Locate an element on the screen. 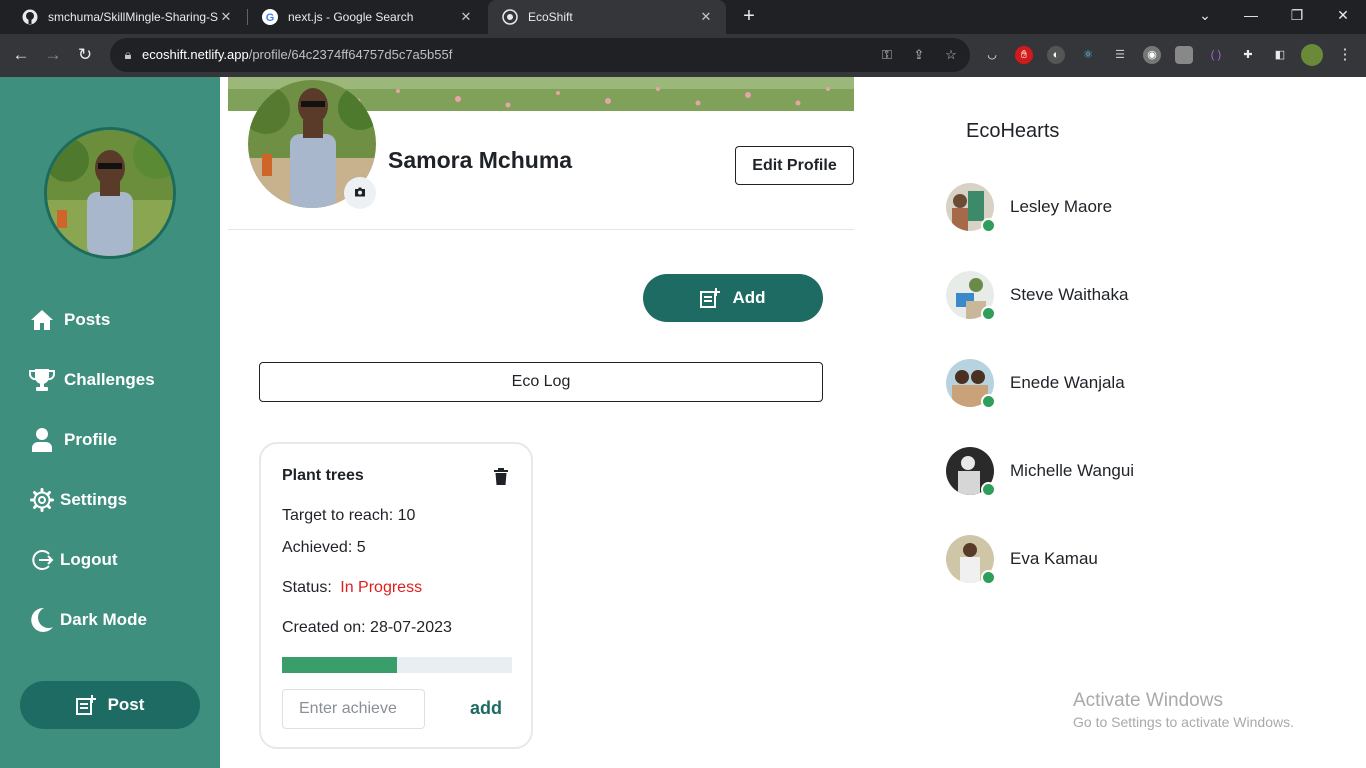  trash-icon is located at coordinates (501, 477).